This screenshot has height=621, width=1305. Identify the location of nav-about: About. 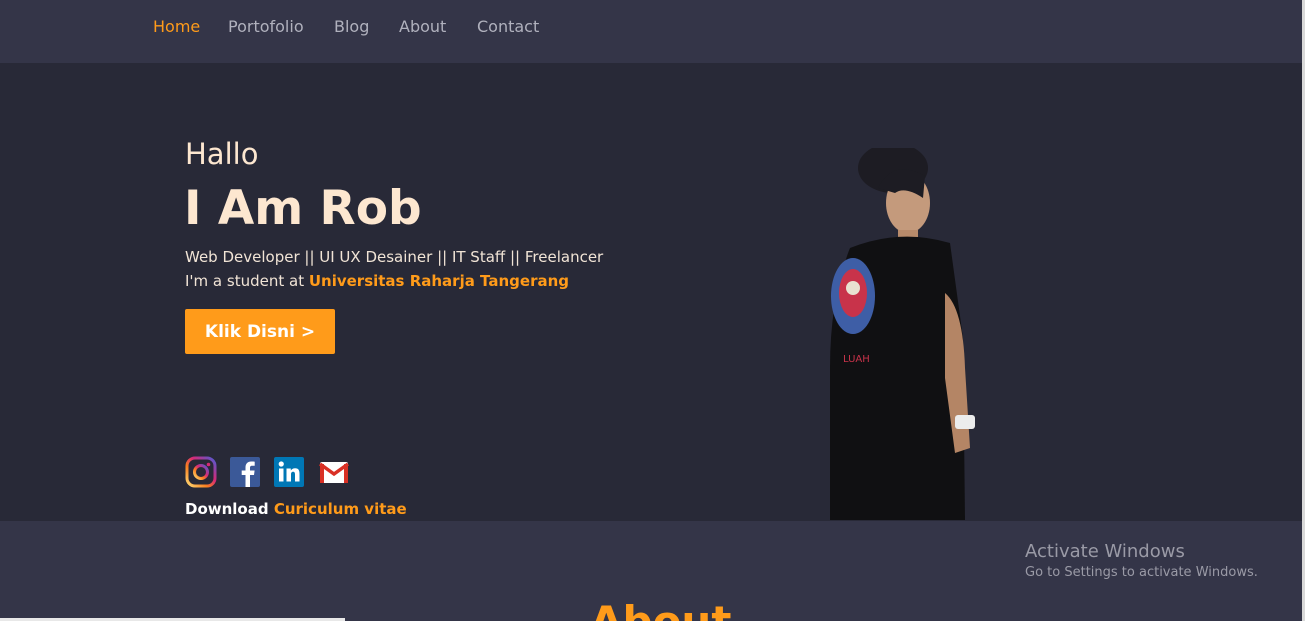
(422, 26).